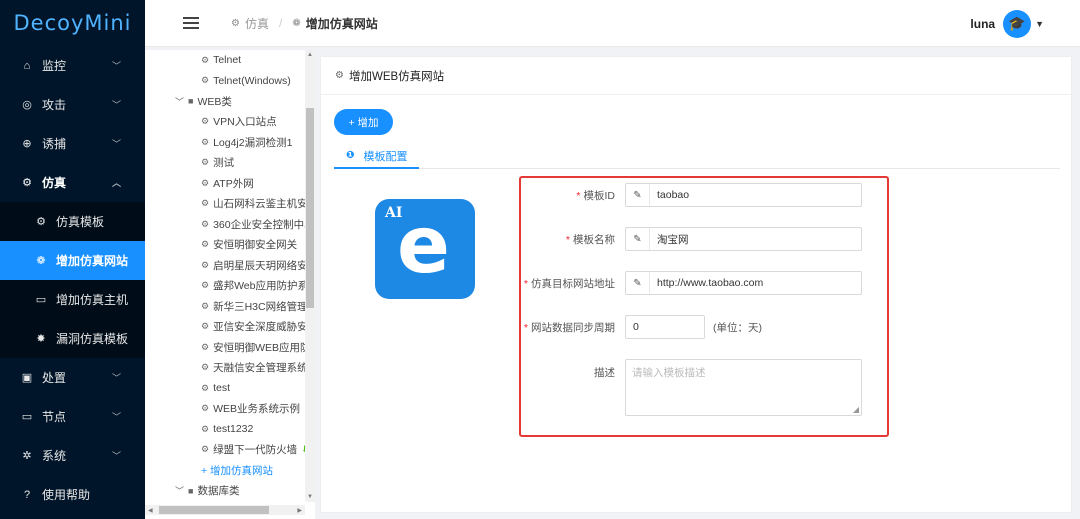  Describe the element at coordinates (150, 510) in the screenshot. I see `scroll-left-icon: ◀` at that location.